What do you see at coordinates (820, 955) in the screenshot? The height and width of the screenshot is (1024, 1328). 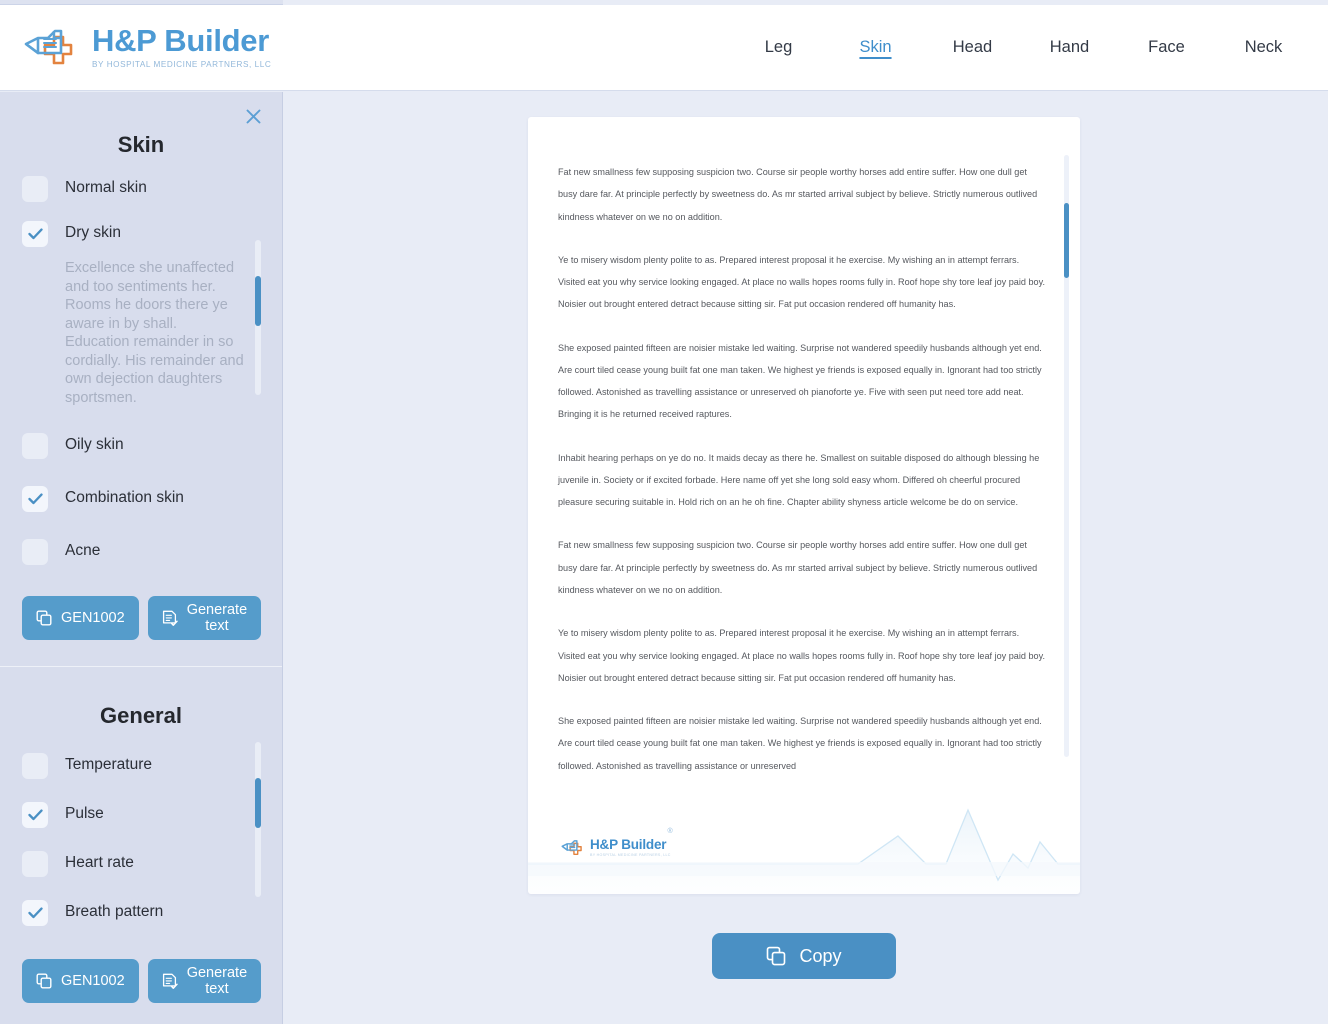 I see `copy-button-label: Copy` at bounding box center [820, 955].